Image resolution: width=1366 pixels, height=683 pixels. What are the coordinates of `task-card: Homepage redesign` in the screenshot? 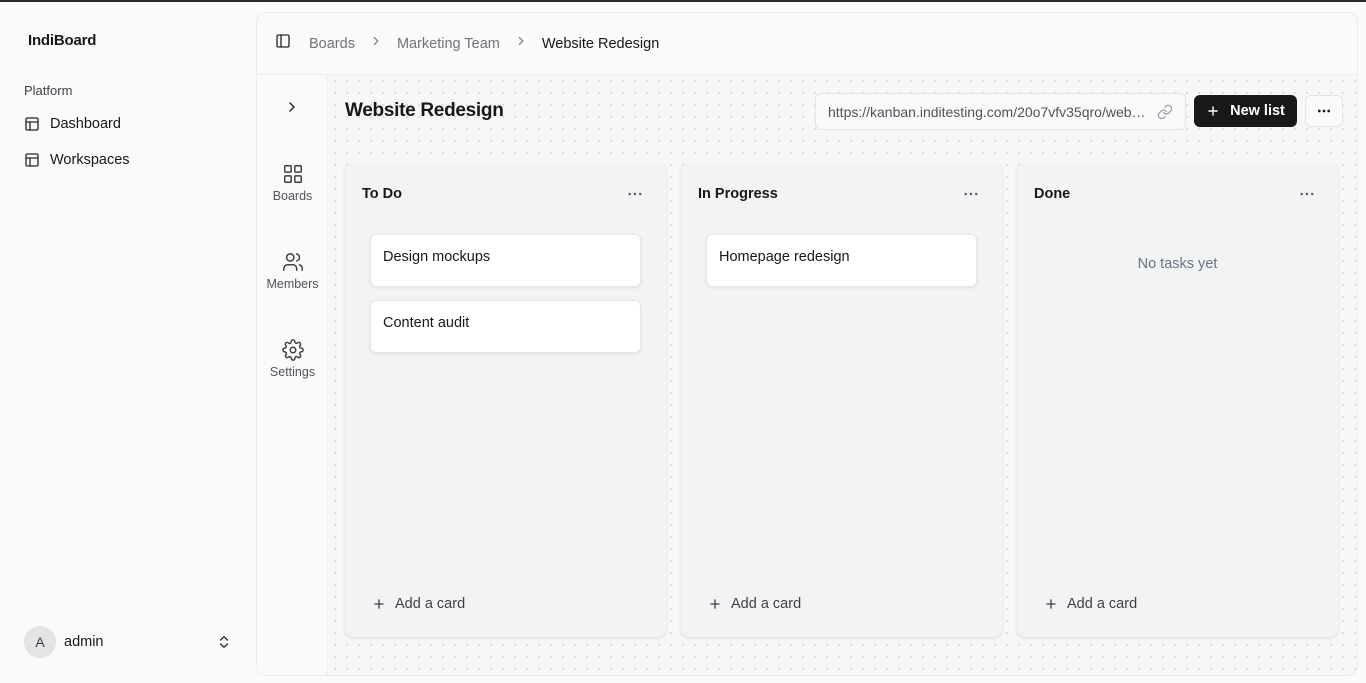 It's located at (841, 260).